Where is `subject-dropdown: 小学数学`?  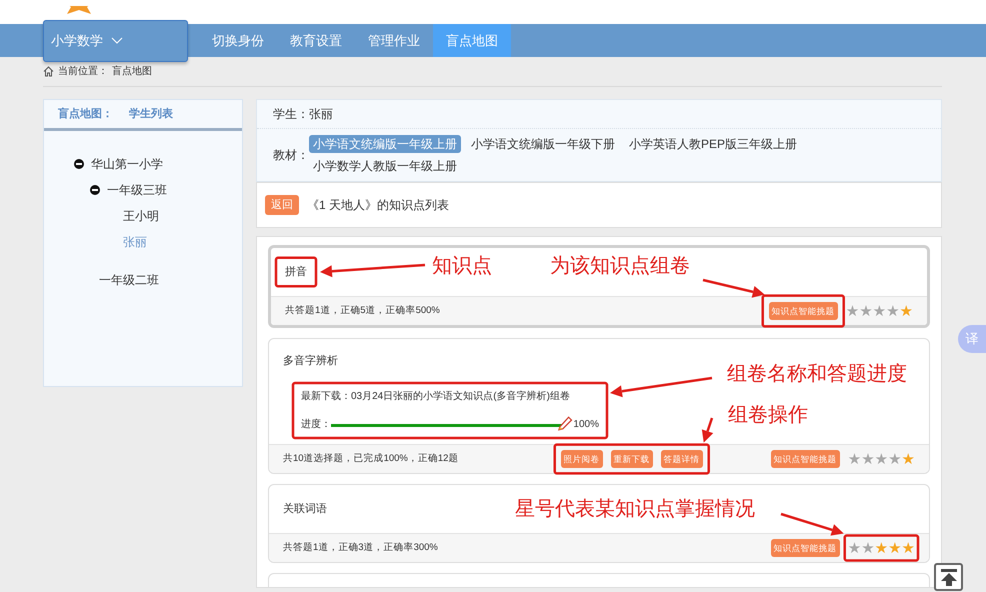
subject-dropdown: 小学数学 is located at coordinates (115, 41).